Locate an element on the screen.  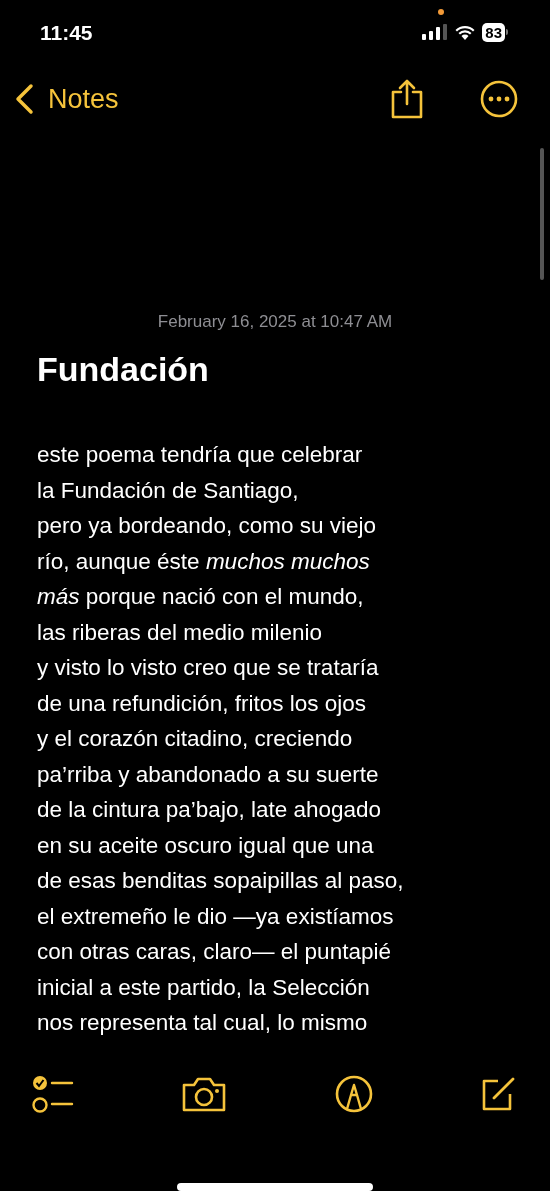
note-text-line: con otras caras, claro— el puntapié is located at coordinates (214, 952).